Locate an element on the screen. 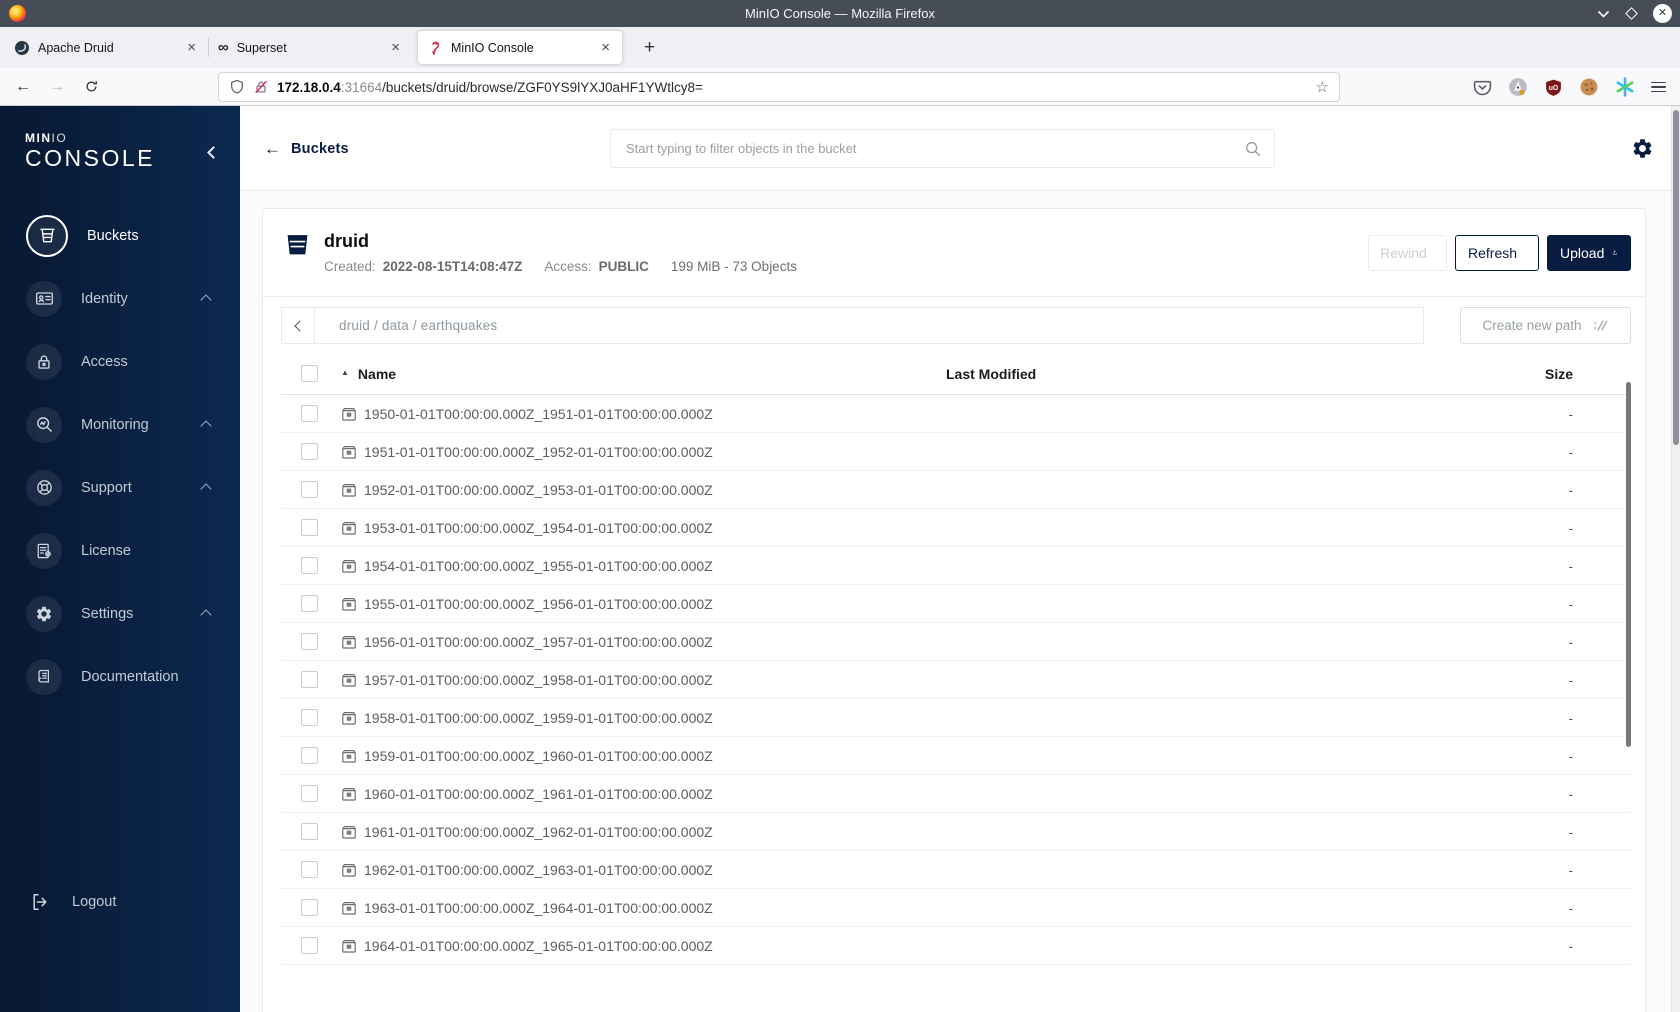  sidebar-item-support: Support is located at coordinates (120, 487).